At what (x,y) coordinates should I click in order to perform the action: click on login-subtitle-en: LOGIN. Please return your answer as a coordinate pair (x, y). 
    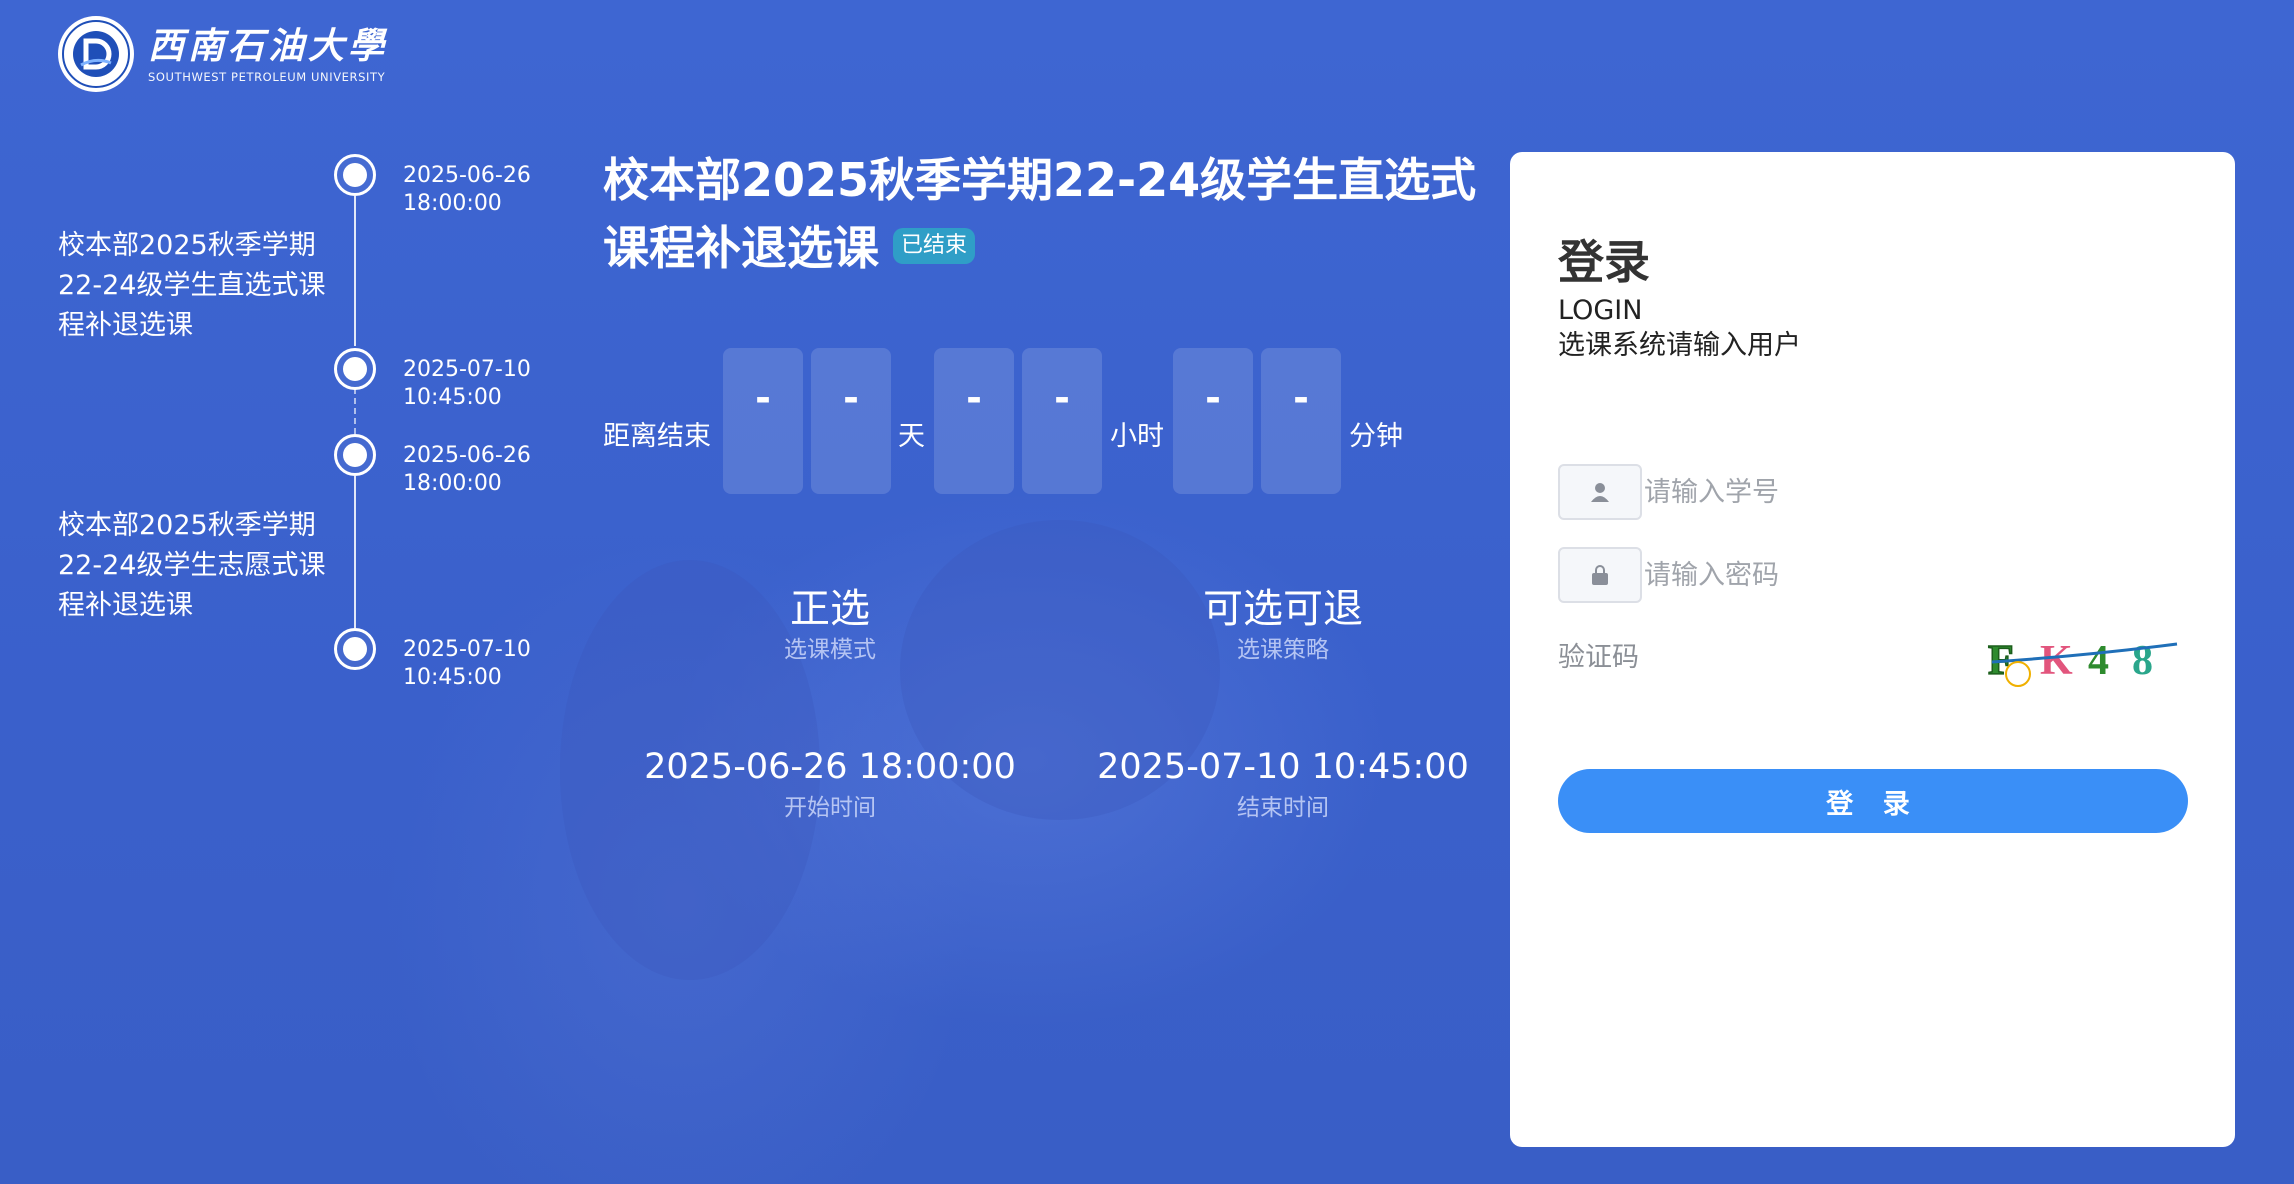
    Looking at the image, I should click on (1600, 310).